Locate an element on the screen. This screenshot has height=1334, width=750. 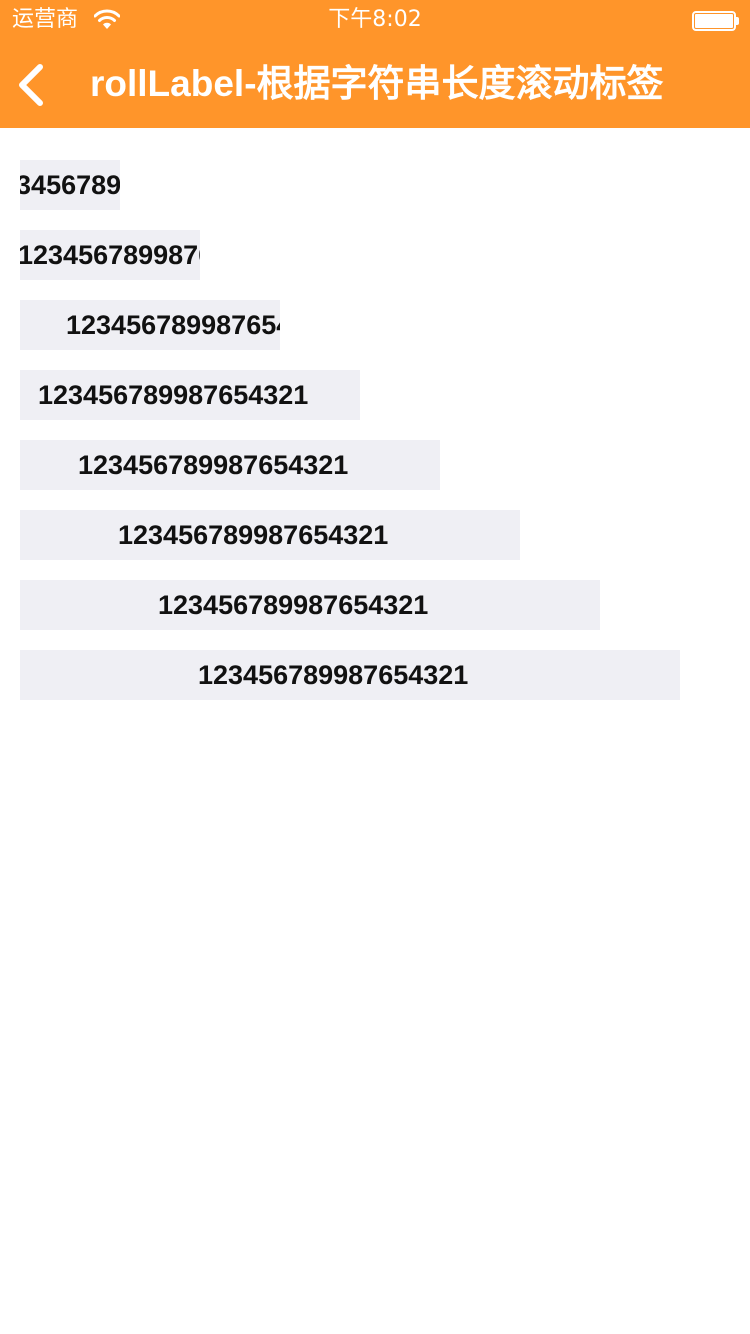
battery-level is located at coordinates (714, 21).